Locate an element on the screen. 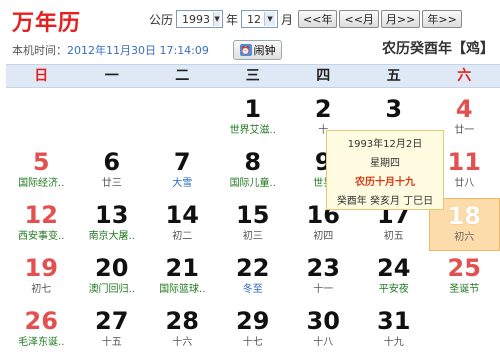 The height and width of the screenshot is (356, 500). day-number: 3 is located at coordinates (394, 109).